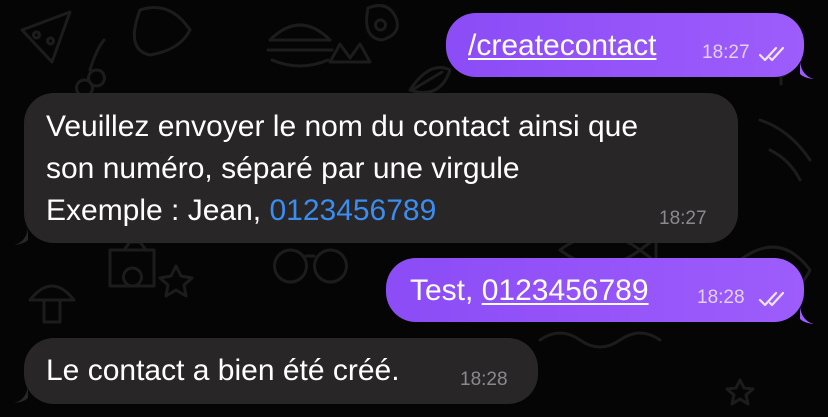  Describe the element at coordinates (600, 340) in the screenshot. I see `wave-doodle` at that location.